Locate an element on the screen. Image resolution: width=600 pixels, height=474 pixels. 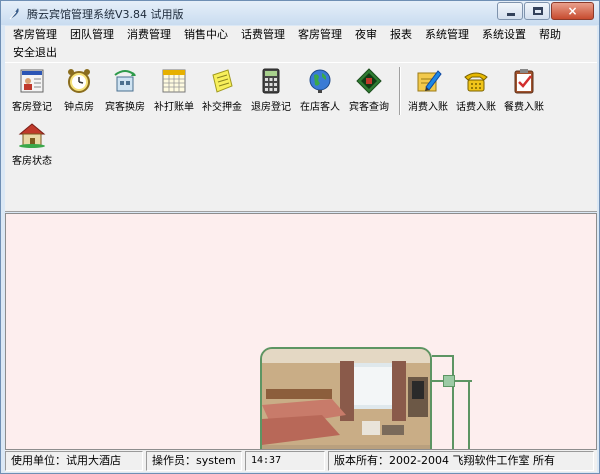
tool-guest-query: 宾客查询 is located at coordinates (369, 91).